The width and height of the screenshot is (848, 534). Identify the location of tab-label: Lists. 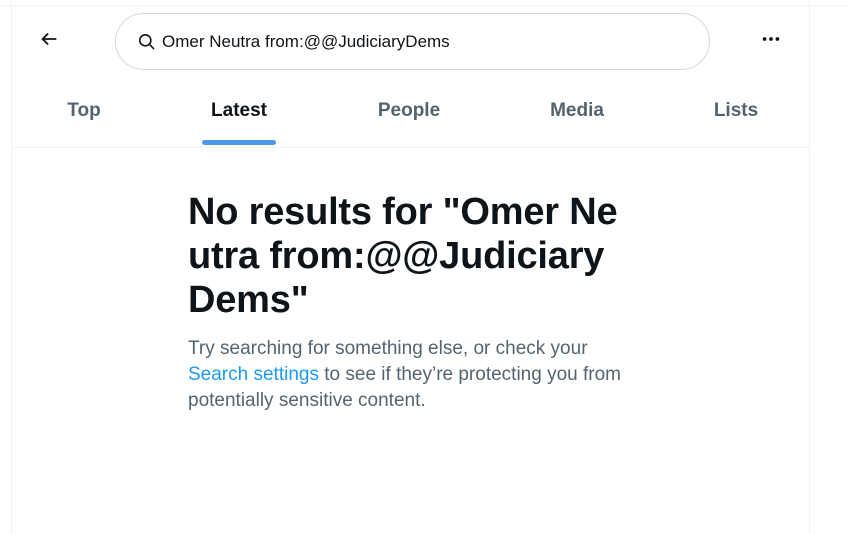
(736, 110).